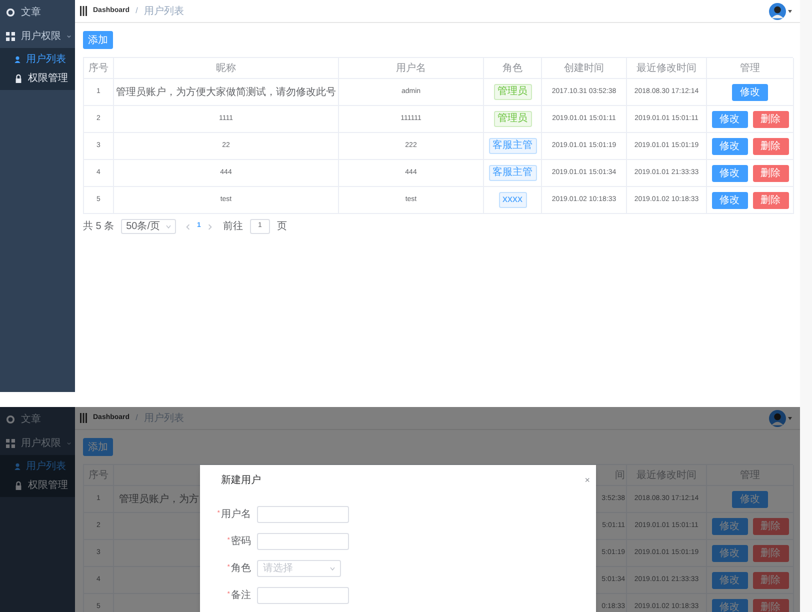  I want to click on previous-icon, so click(188, 227).